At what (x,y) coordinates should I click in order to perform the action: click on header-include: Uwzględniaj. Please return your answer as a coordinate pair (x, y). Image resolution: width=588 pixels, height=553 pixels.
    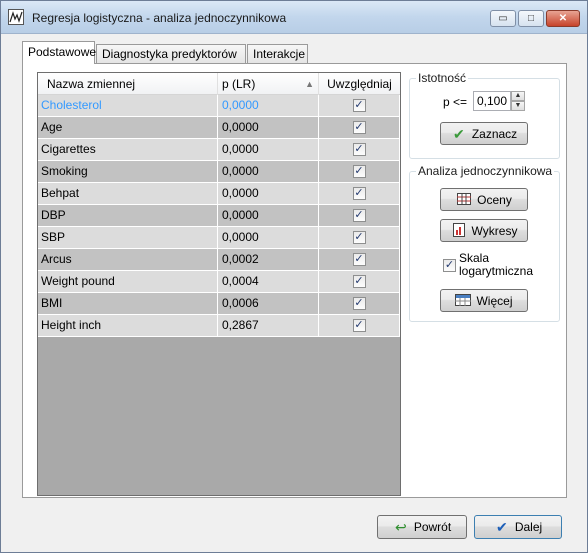
    Looking at the image, I should click on (359, 84).